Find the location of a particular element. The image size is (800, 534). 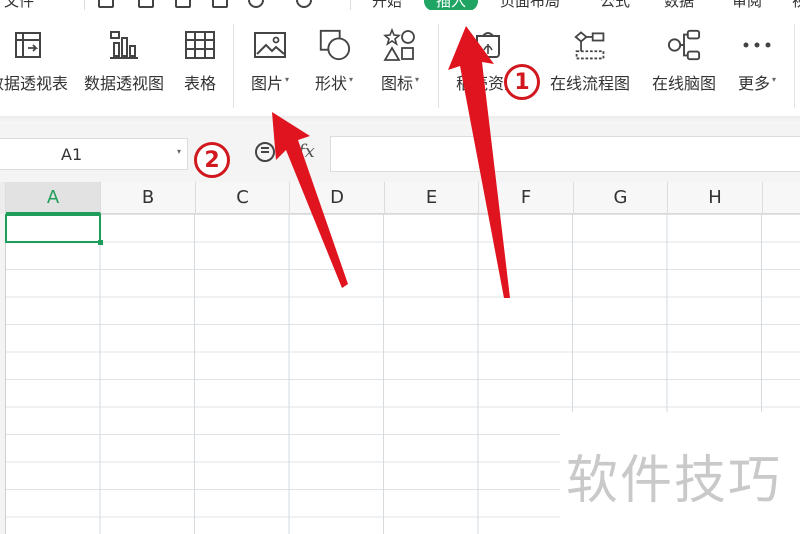

column-header-d: D is located at coordinates (337, 198).